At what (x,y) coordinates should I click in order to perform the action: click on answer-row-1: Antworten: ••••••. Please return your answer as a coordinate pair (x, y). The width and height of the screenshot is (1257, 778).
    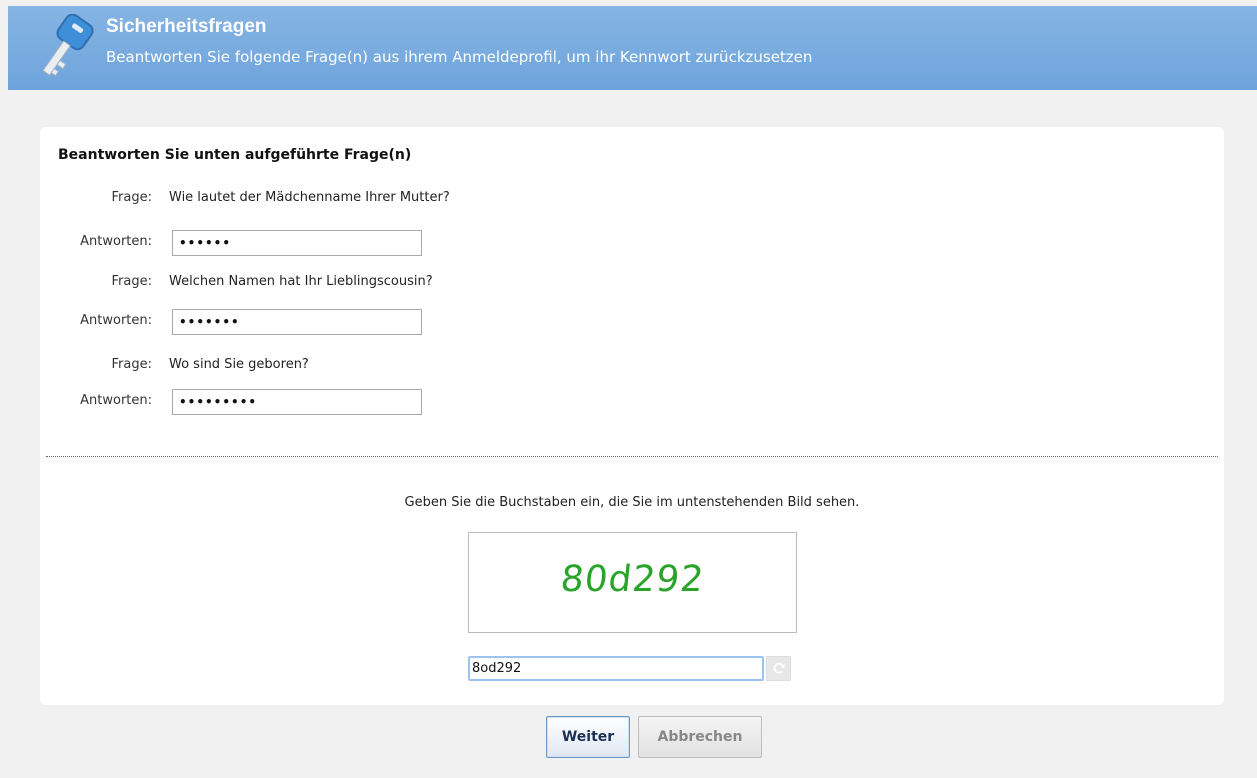
    Looking at the image, I should click on (340, 244).